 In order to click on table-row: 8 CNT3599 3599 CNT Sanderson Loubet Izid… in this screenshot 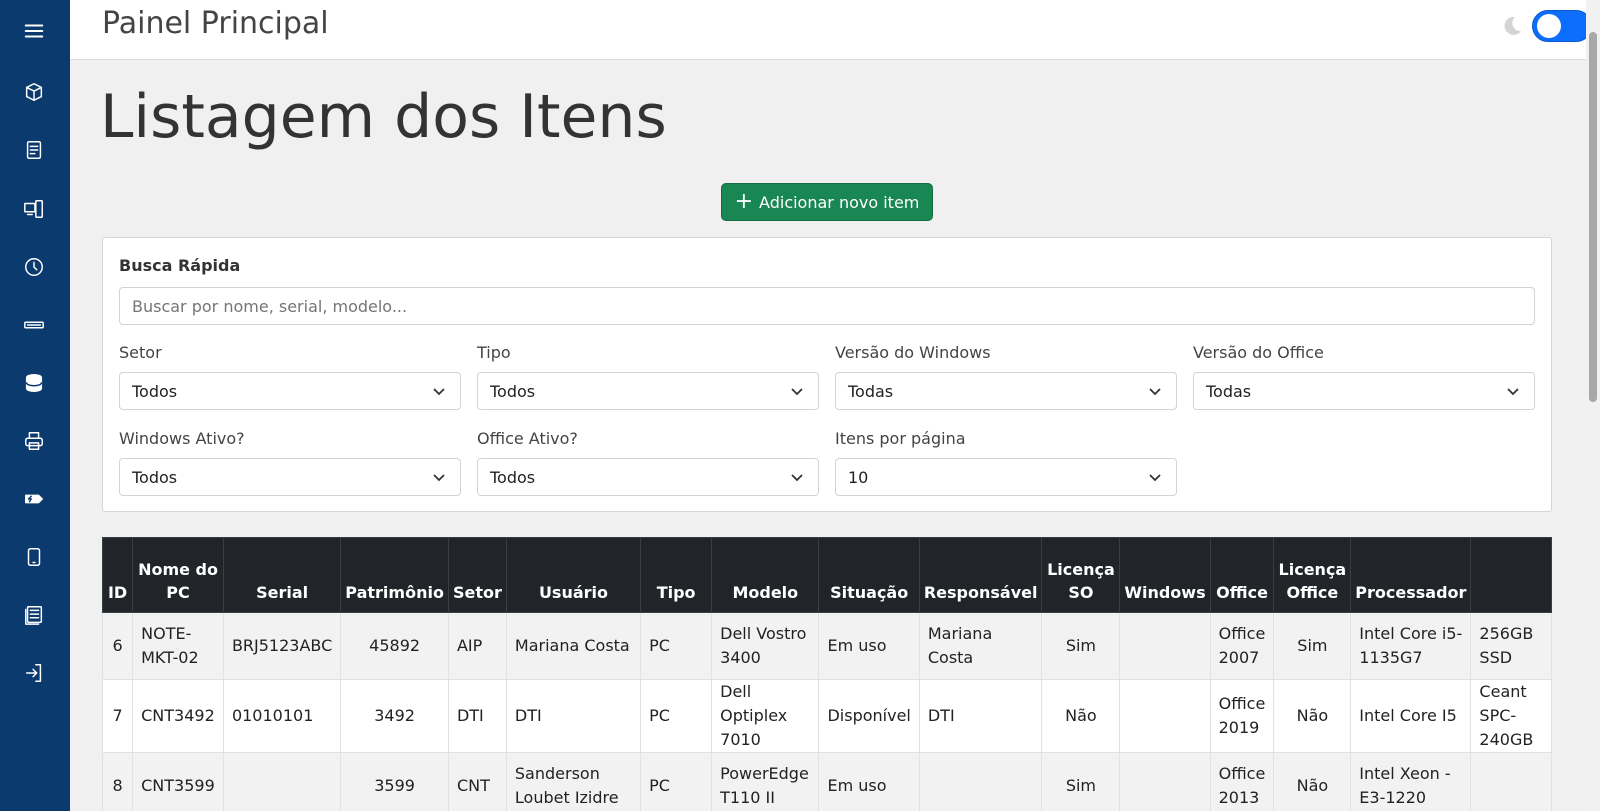, I will do `click(826, 781)`.